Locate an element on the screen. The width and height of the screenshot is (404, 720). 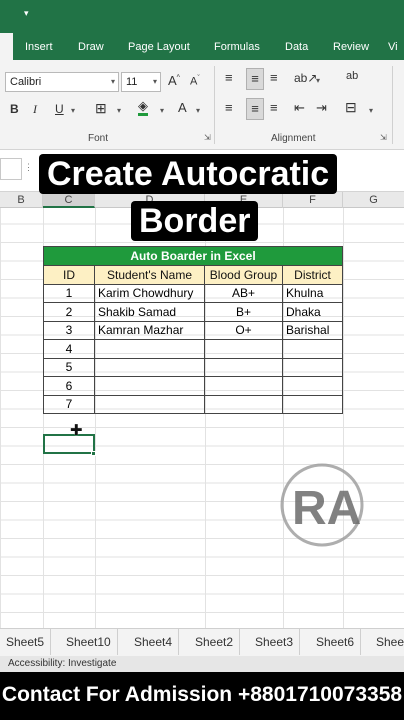
underline-icon: U is located at coordinates (59, 109).